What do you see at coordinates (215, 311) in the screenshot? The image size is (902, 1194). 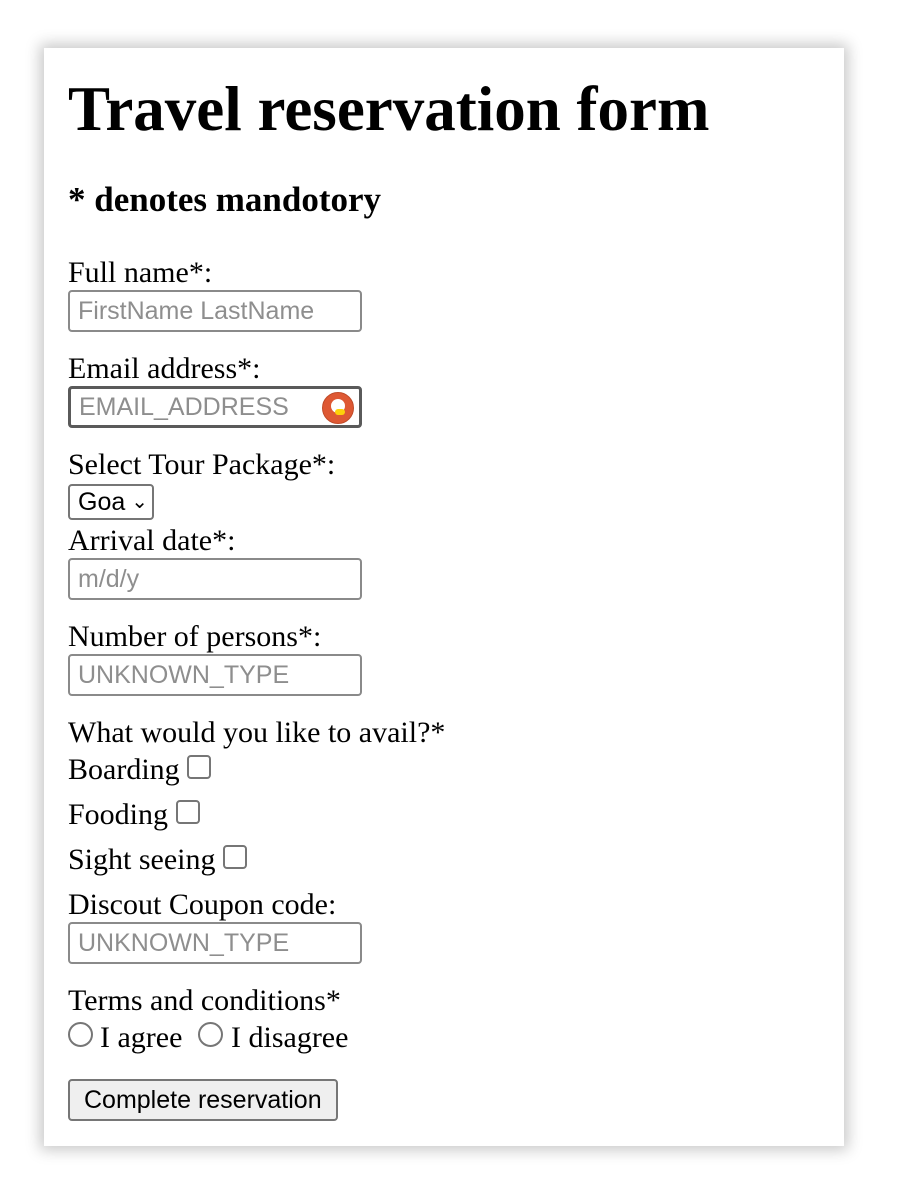 I see `full-name-input` at bounding box center [215, 311].